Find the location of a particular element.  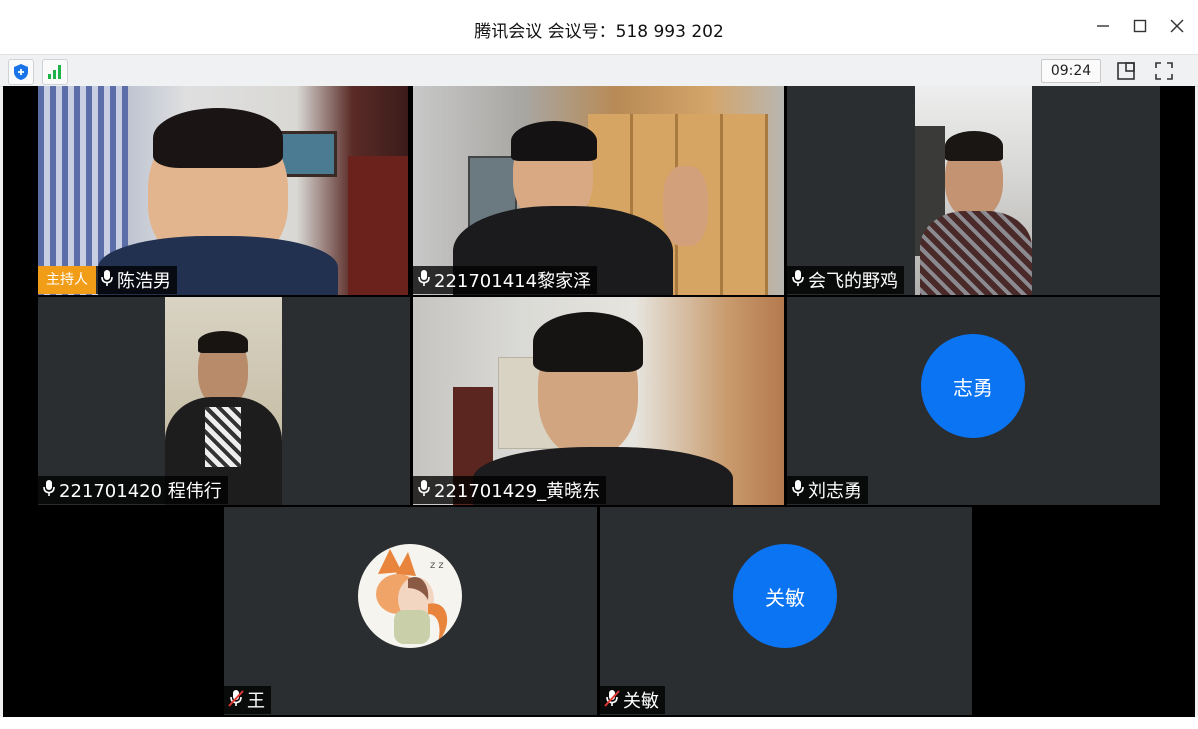

participant-name-tag: 会飞的野鸡 is located at coordinates (845, 280).